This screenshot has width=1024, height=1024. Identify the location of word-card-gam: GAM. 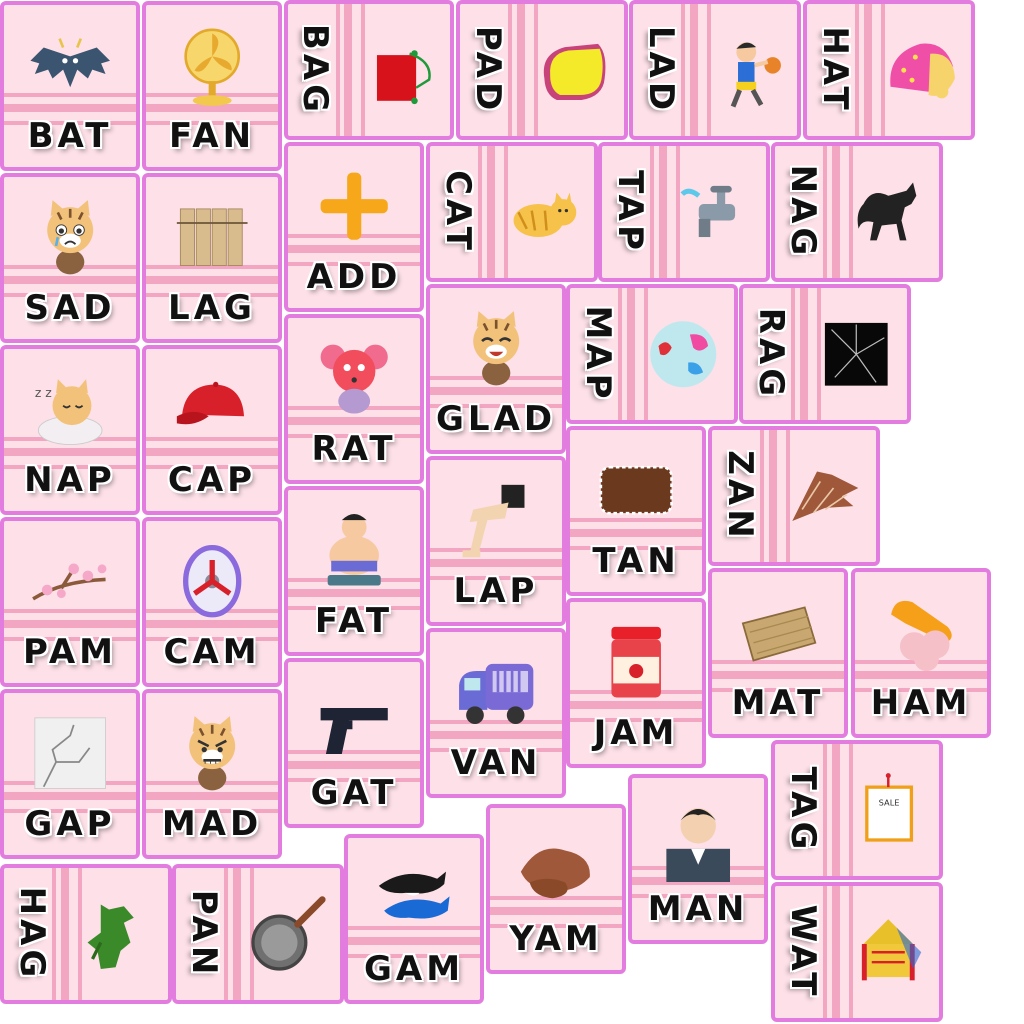
(414, 919).